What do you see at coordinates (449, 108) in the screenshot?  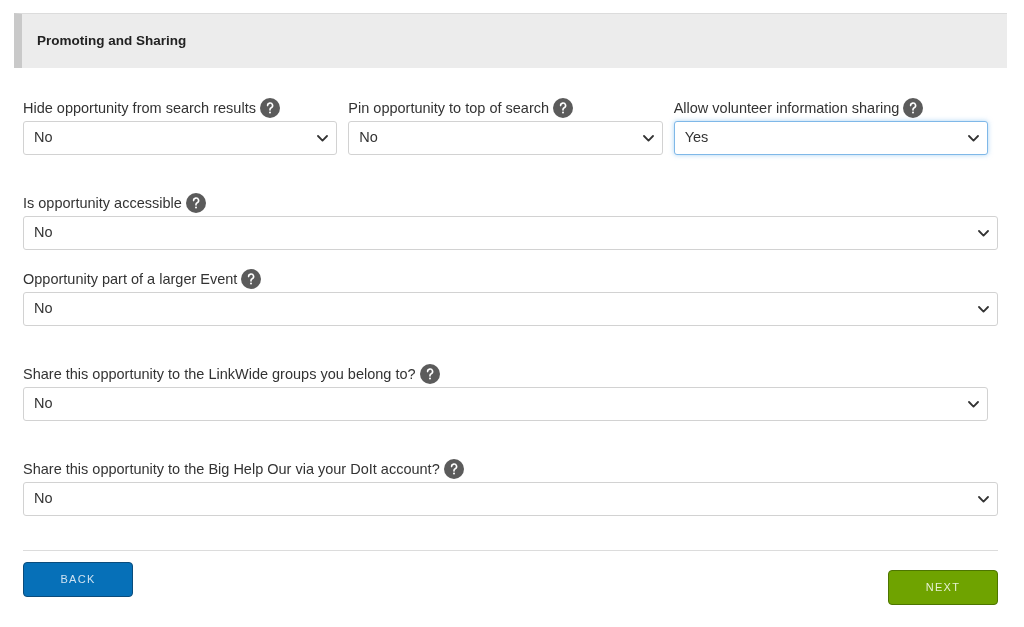 I see `field-label: Pin opportunity to top of search` at bounding box center [449, 108].